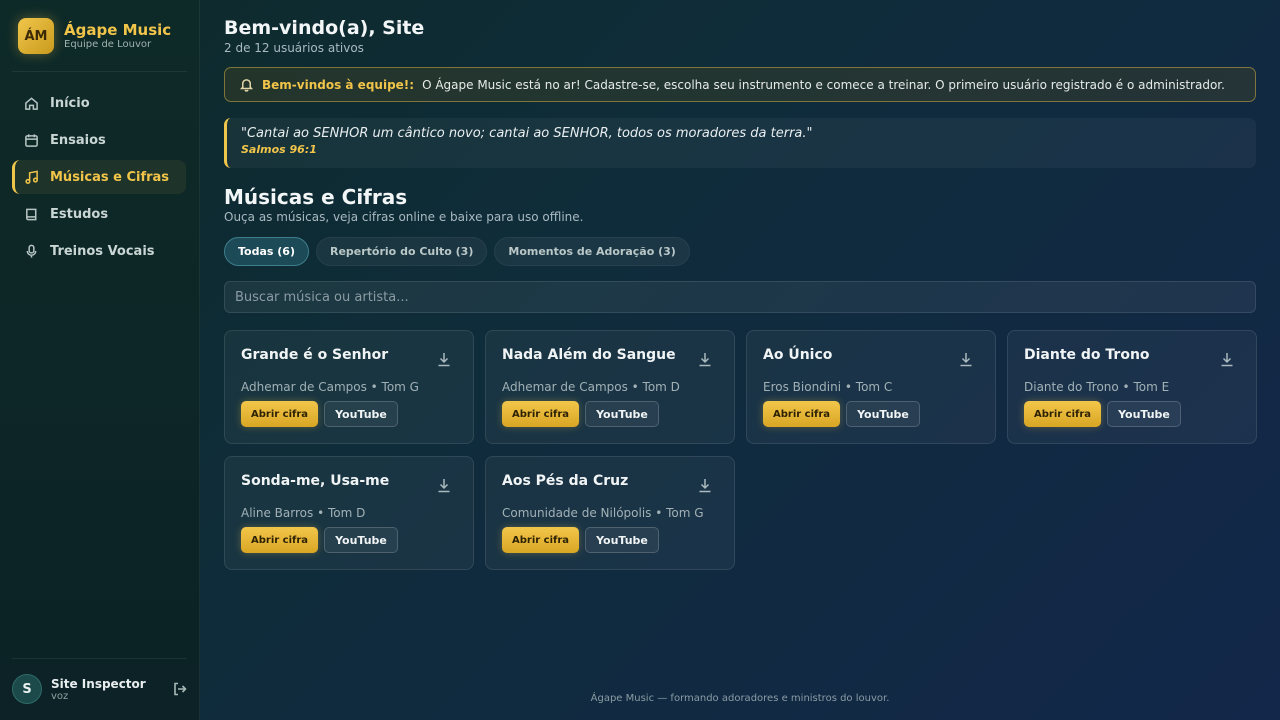 This screenshot has height=720, width=1280. I want to click on bell-icon, so click(246, 85).